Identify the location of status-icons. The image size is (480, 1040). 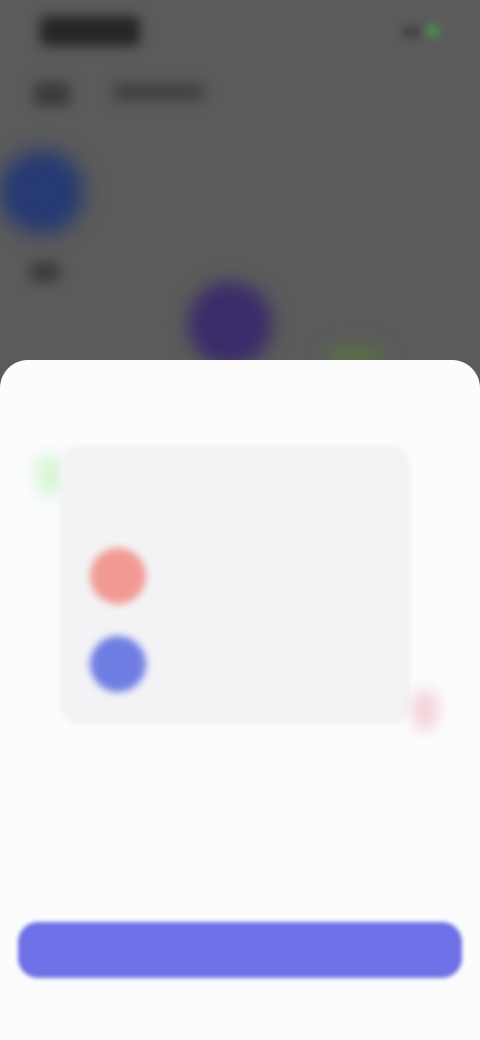
(415, 30).